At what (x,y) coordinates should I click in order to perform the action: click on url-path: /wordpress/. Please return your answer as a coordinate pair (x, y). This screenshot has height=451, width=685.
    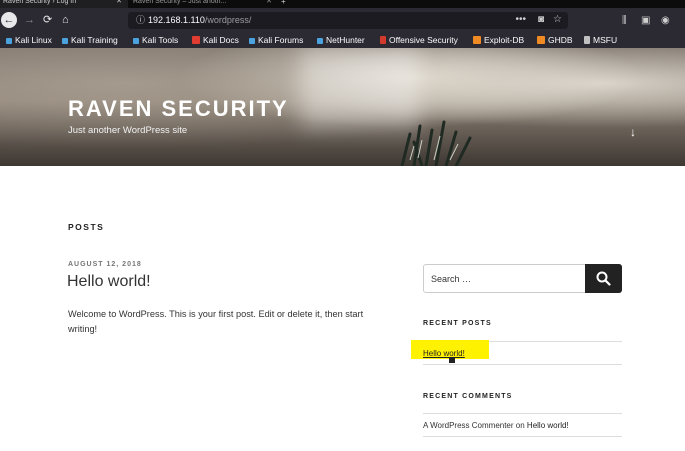
    Looking at the image, I should click on (228, 20).